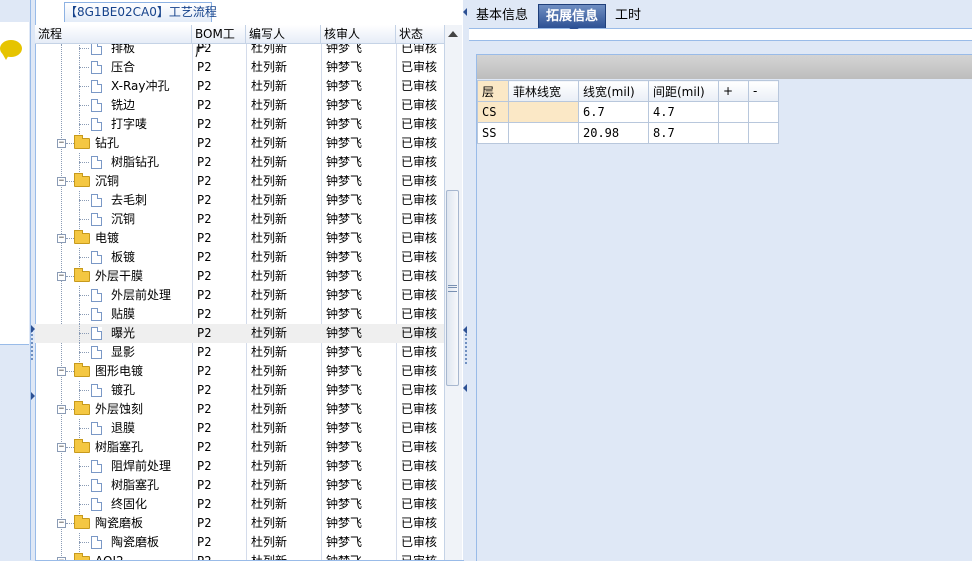  What do you see at coordinates (763, 91) in the screenshot?
I see `grid-header-remove: -` at bounding box center [763, 91].